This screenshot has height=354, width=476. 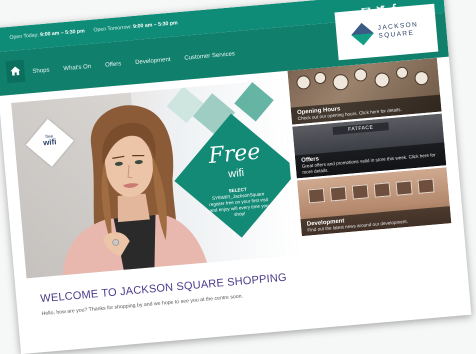 I want to click on today-label: Open Today:, so click(x=24, y=36).